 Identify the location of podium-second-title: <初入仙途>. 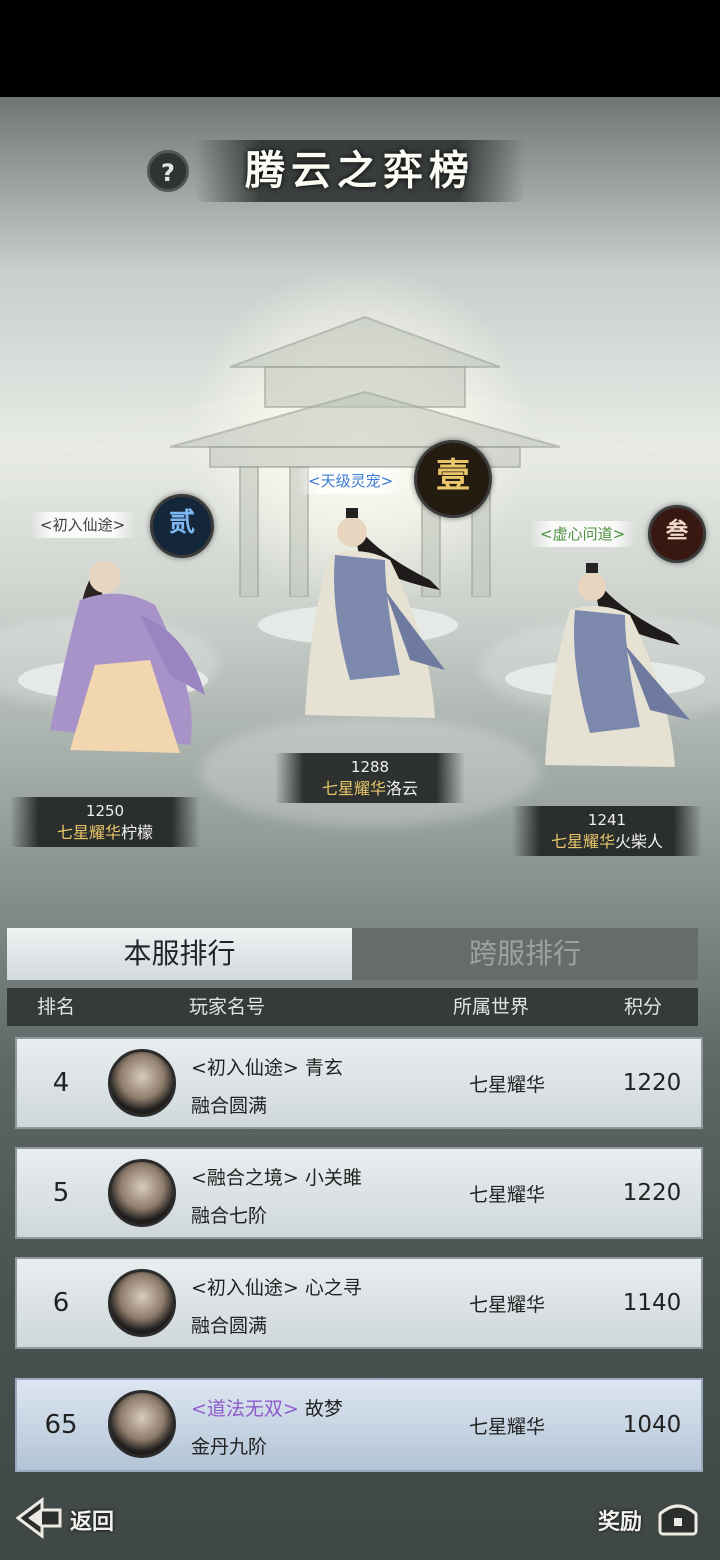
(83, 525).